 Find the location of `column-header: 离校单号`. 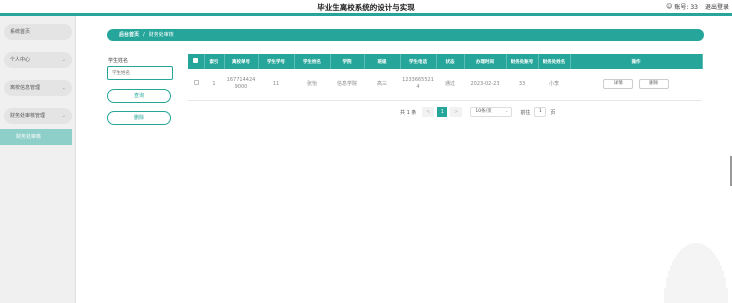

column-header: 离校单号 is located at coordinates (241, 61).